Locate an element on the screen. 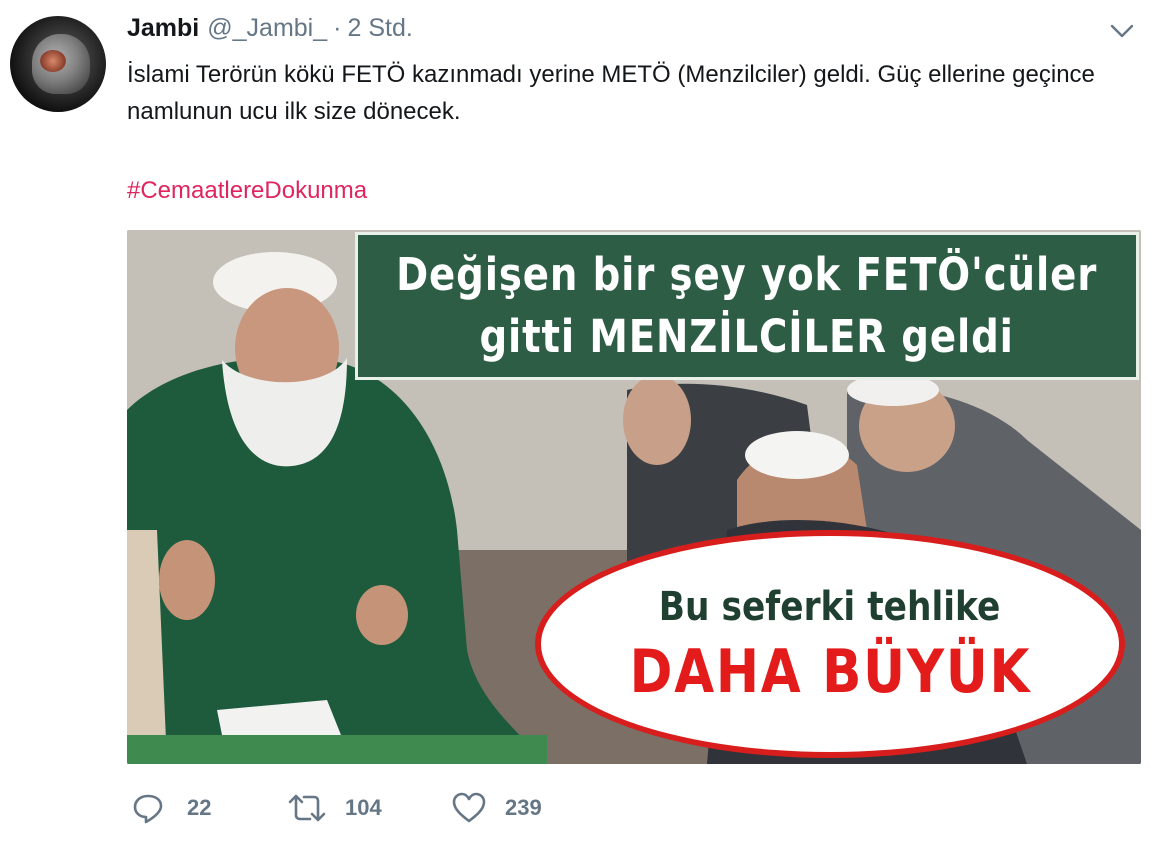 The image size is (1168, 848). reply-count: 22 is located at coordinates (199, 807).